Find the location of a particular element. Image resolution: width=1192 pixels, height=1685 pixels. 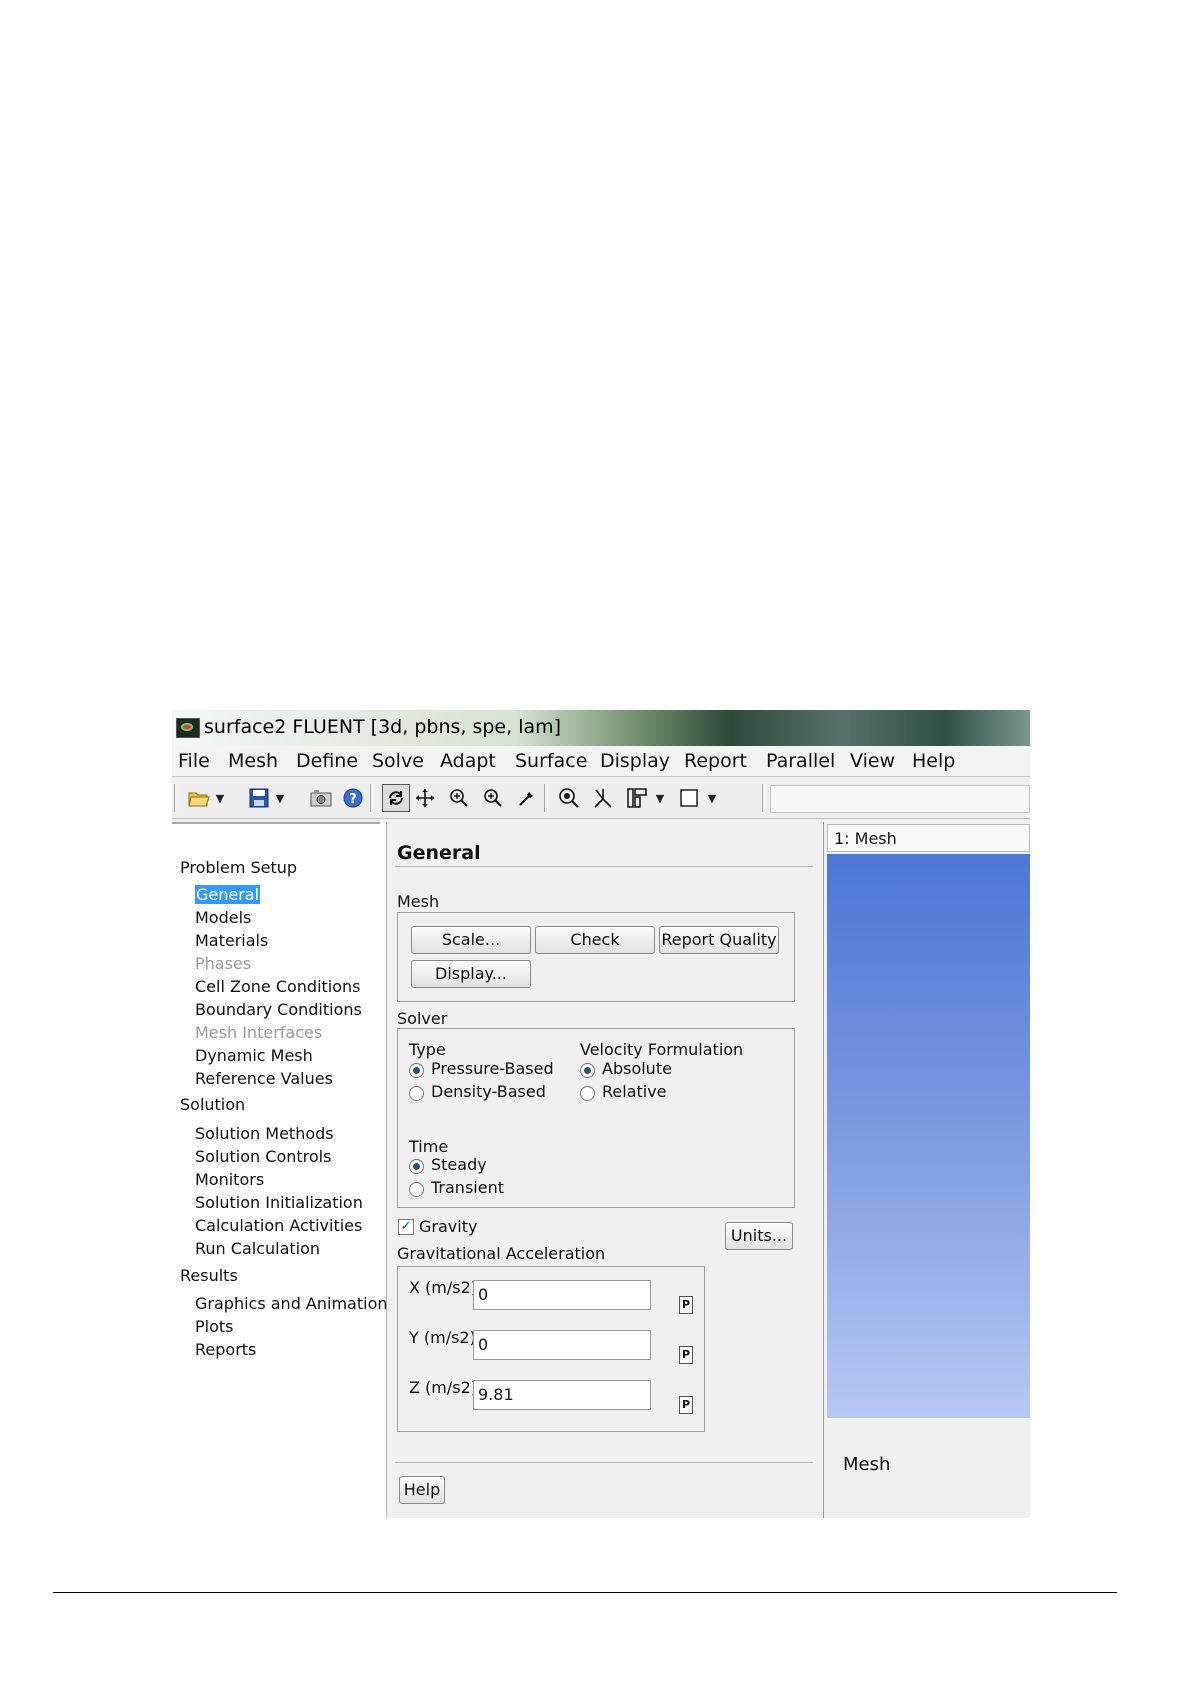

tree-item-models: Models is located at coordinates (223, 917).